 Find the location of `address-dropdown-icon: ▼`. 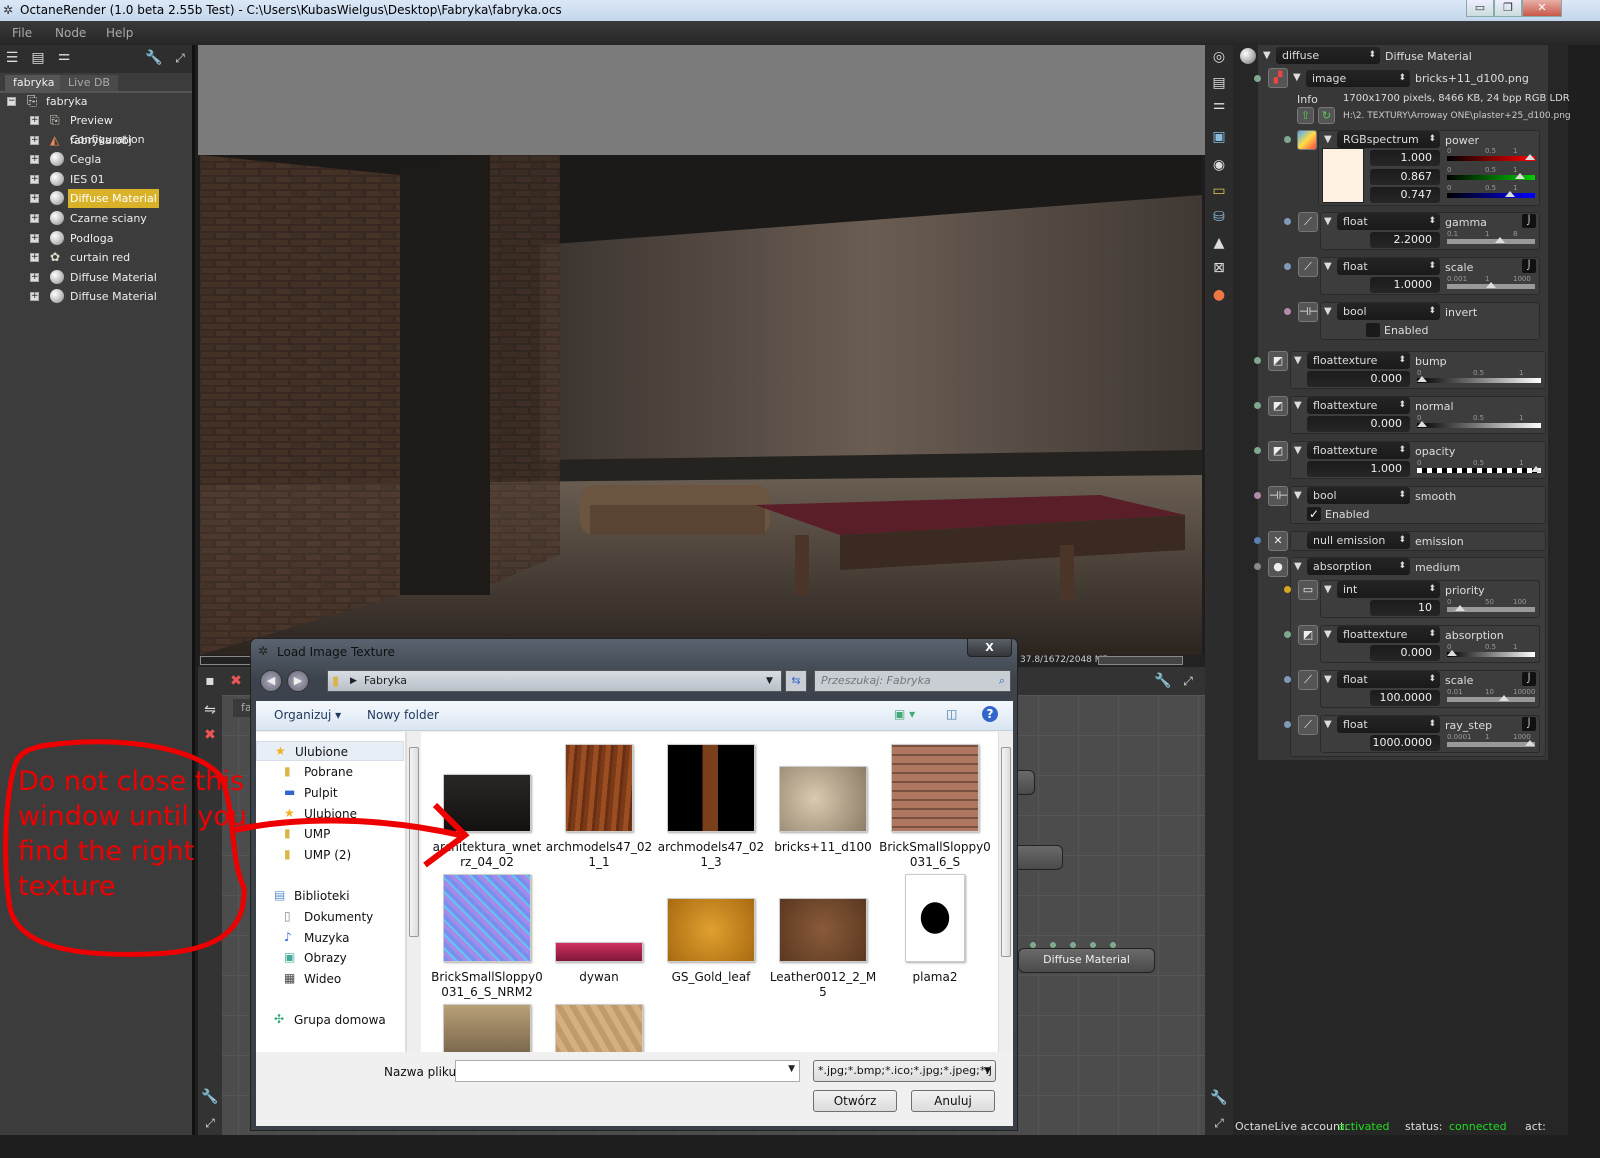

address-dropdown-icon: ▼ is located at coordinates (769, 681).